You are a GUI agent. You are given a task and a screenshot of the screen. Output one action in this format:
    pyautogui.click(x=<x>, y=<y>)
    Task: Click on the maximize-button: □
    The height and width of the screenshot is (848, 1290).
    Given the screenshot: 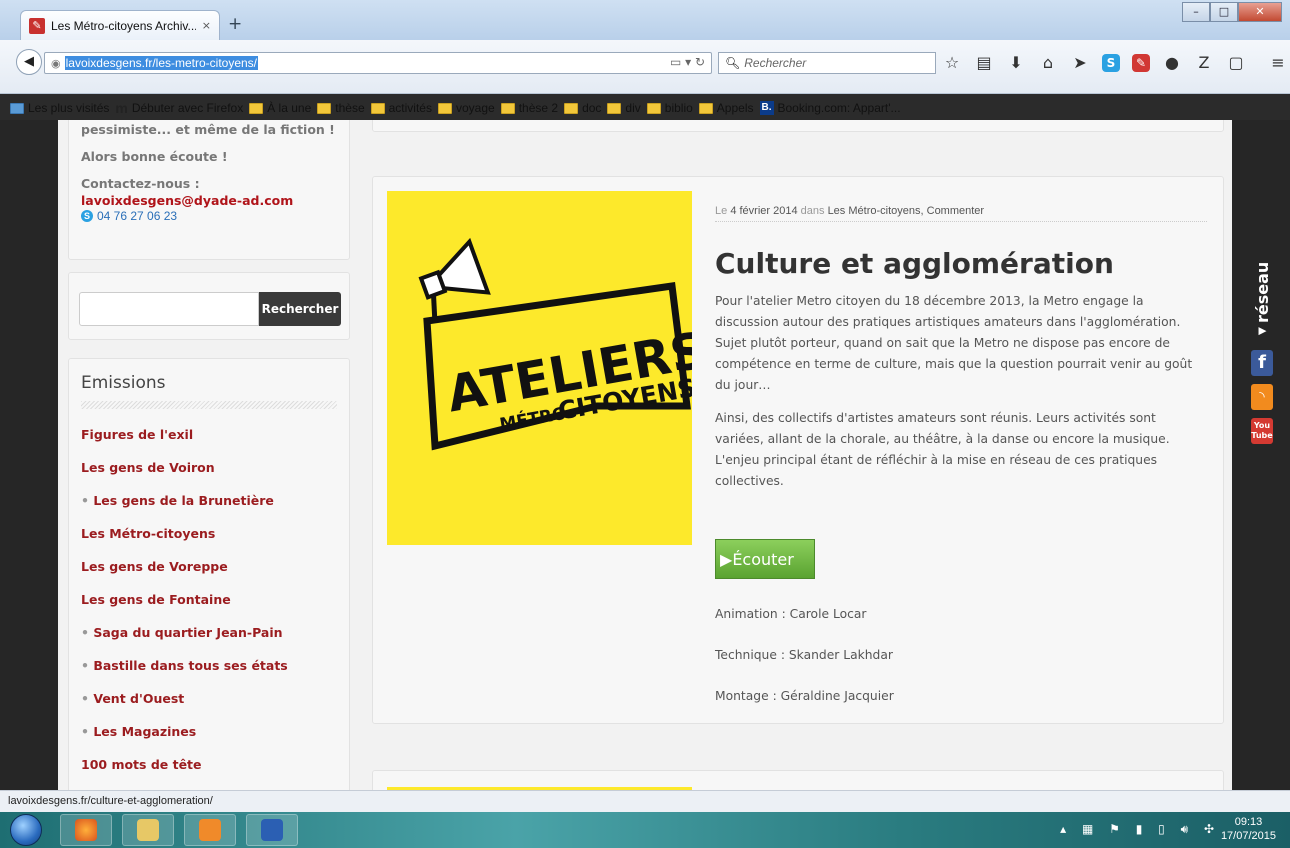 What is the action you would take?
    pyautogui.click(x=1224, y=12)
    